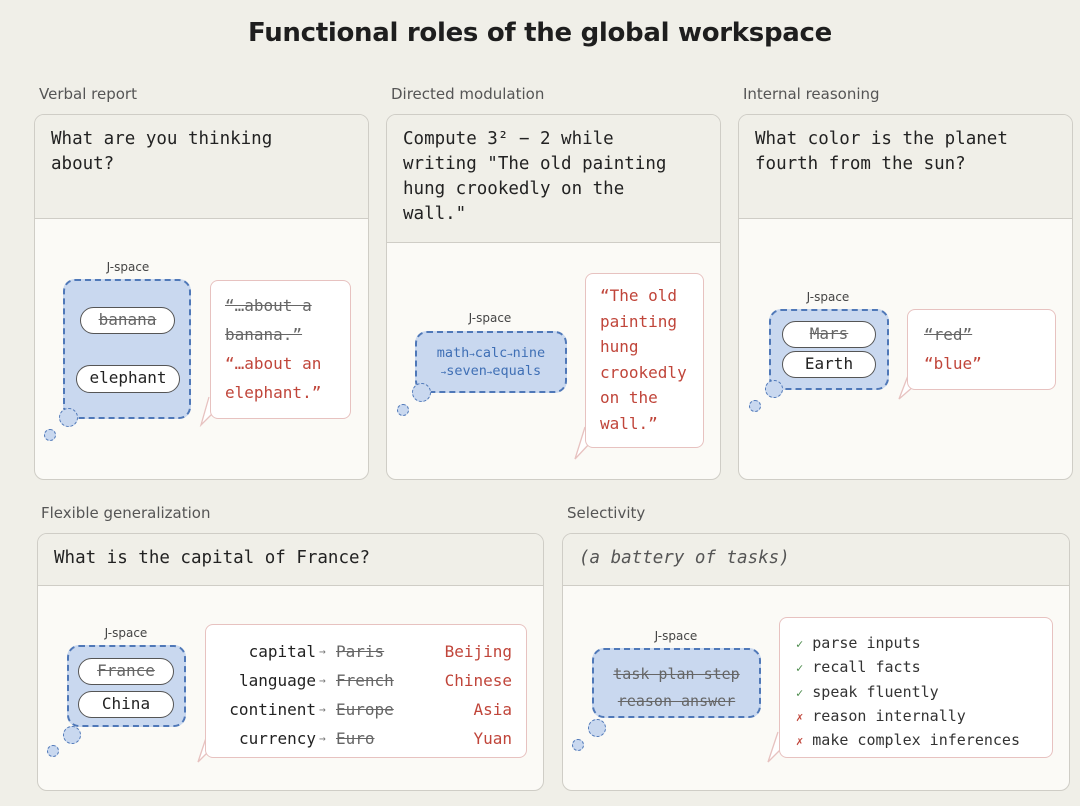  I want to click on task-line-1: task plan step, so click(676, 674).